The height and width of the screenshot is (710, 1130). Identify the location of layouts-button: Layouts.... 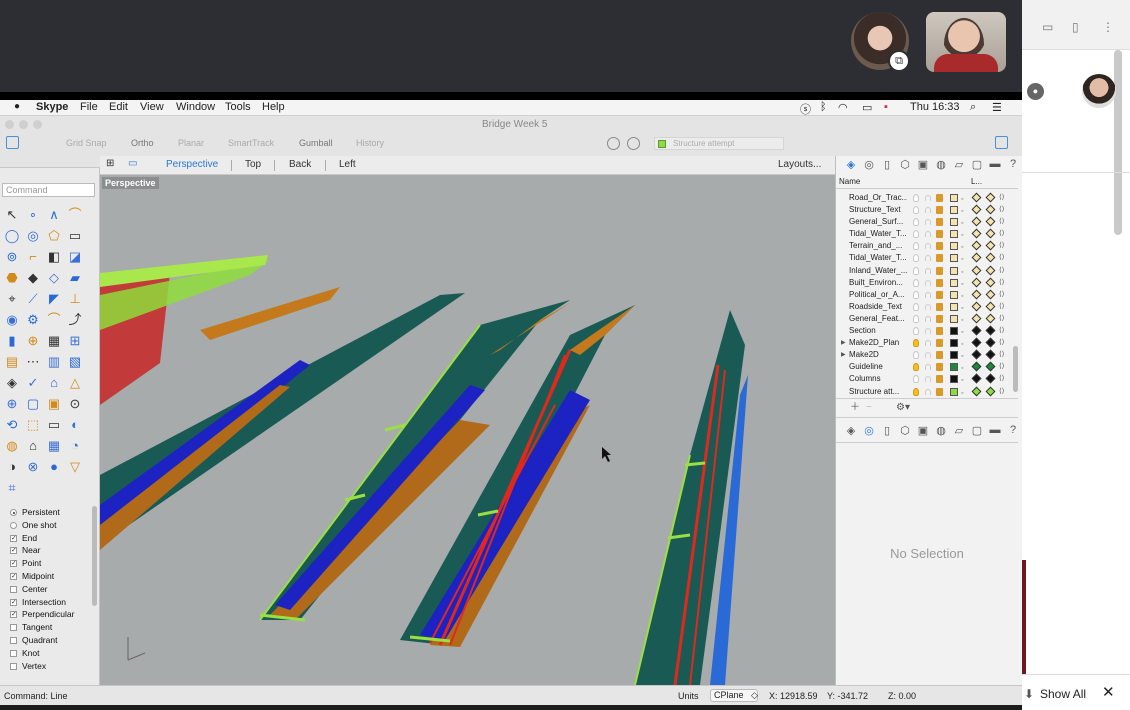
(799, 164).